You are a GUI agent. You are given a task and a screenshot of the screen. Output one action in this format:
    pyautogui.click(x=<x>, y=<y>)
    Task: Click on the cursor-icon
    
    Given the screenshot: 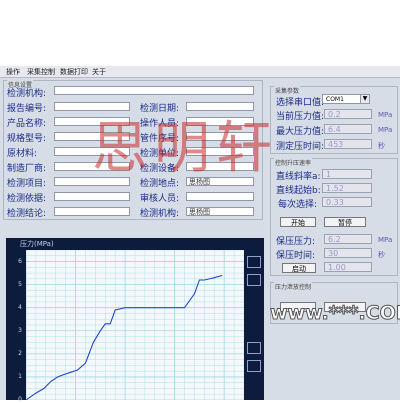 What is the action you would take?
    pyautogui.click(x=254, y=348)
    